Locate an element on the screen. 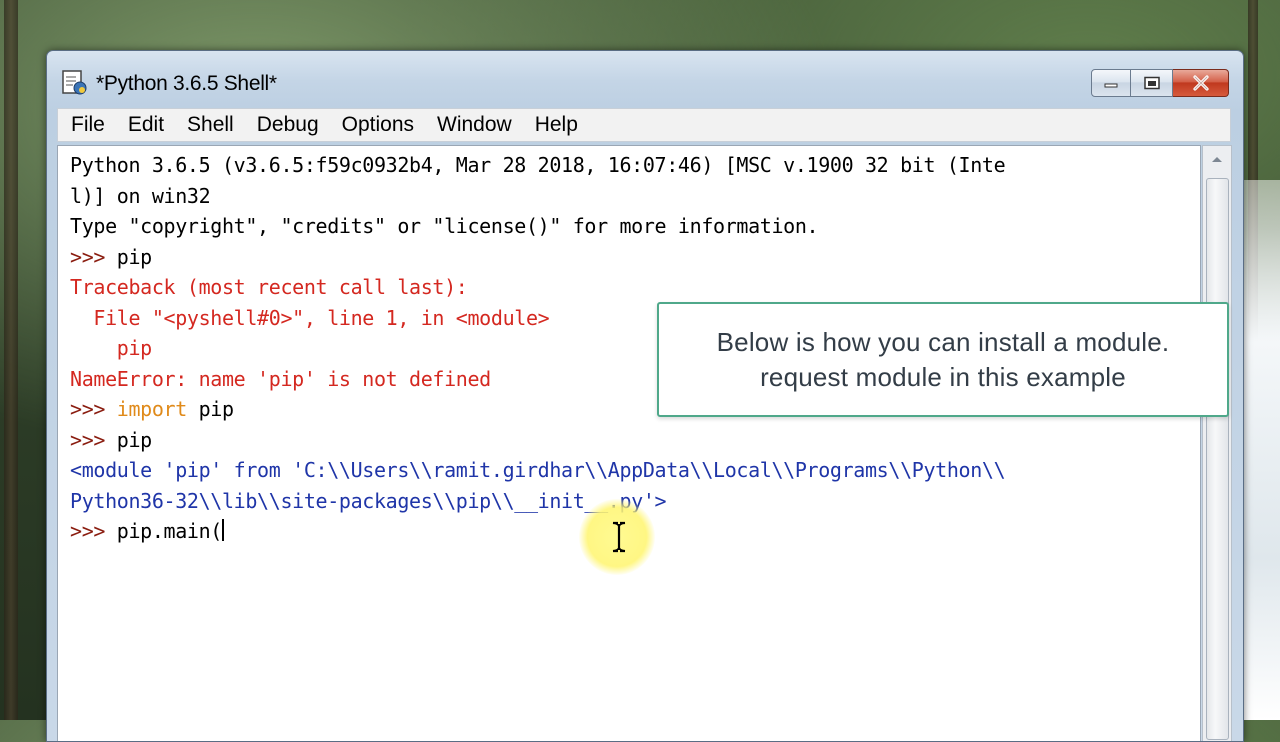  maximize-button is located at coordinates (1152, 83).